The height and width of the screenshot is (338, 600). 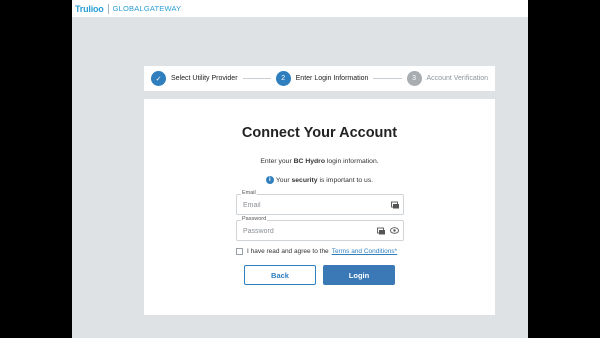 I want to click on security-prefix: Your, so click(x=282, y=180).